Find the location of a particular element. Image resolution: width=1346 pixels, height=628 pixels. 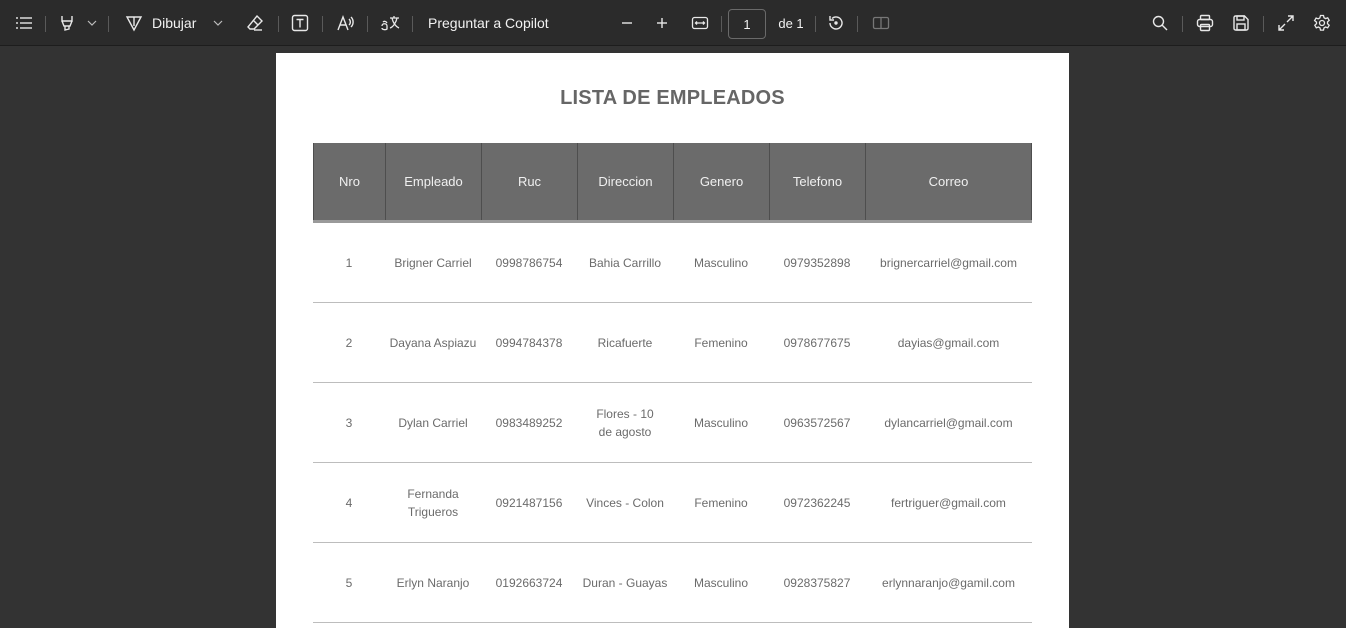

table-cell: Vinces - Colon is located at coordinates (625, 502).